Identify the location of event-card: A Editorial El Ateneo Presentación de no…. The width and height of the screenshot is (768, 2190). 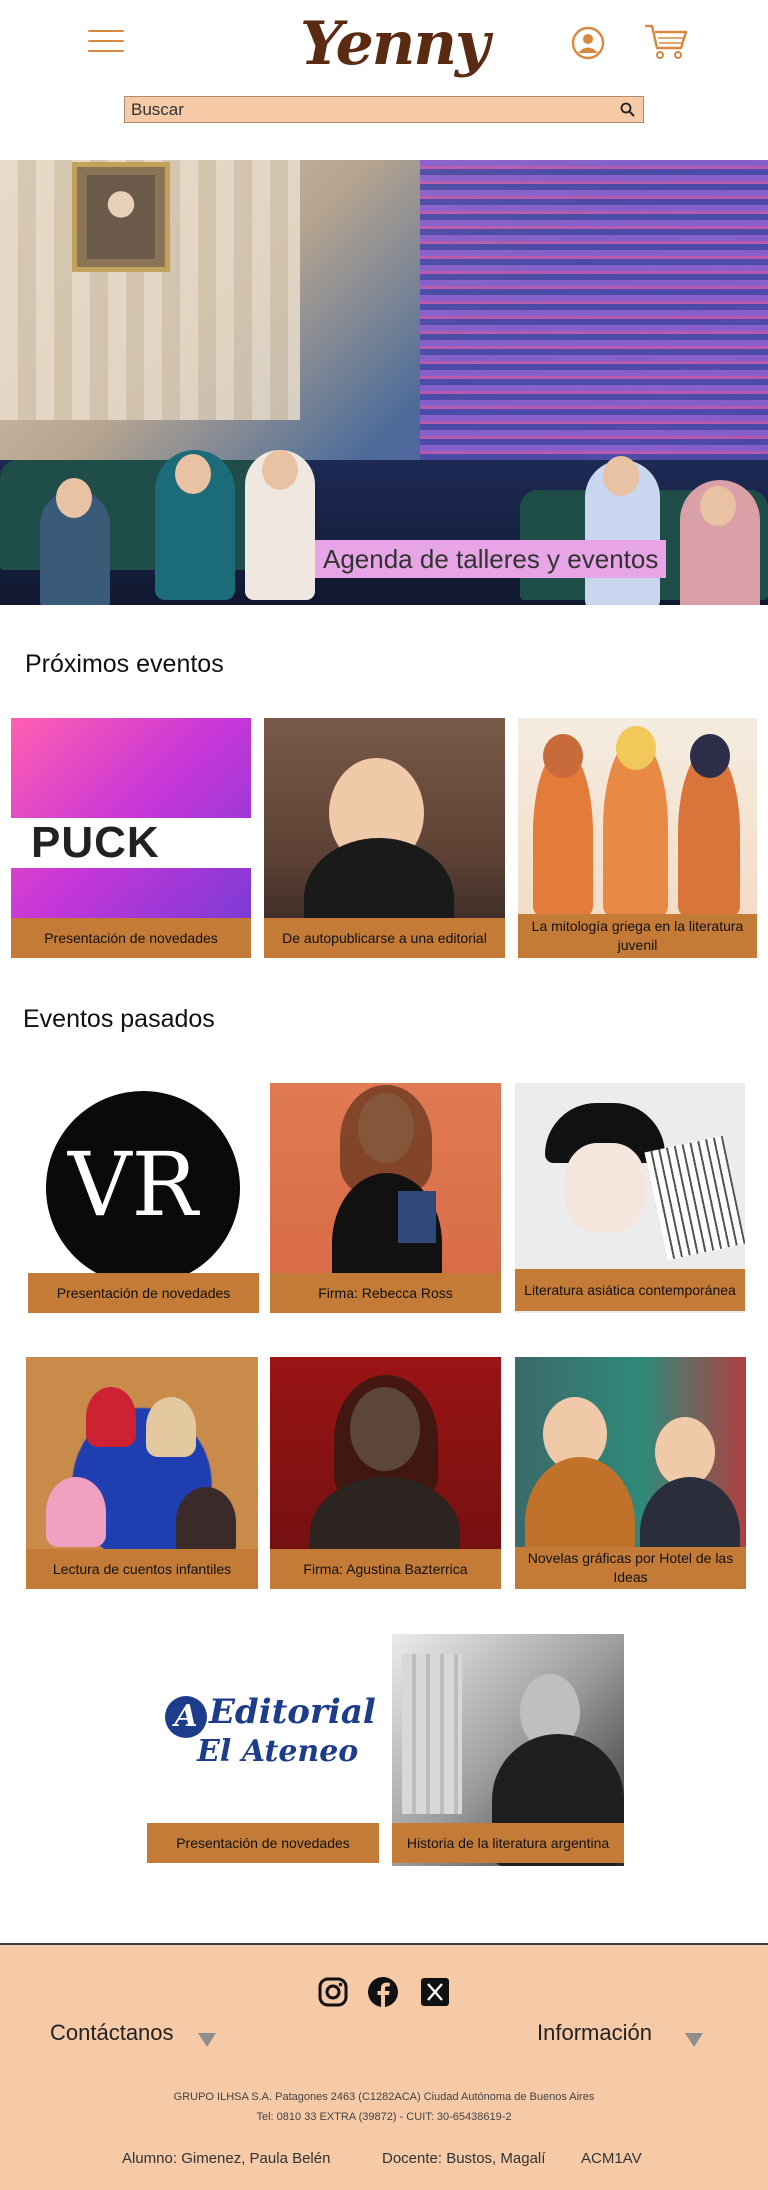
(263, 1750).